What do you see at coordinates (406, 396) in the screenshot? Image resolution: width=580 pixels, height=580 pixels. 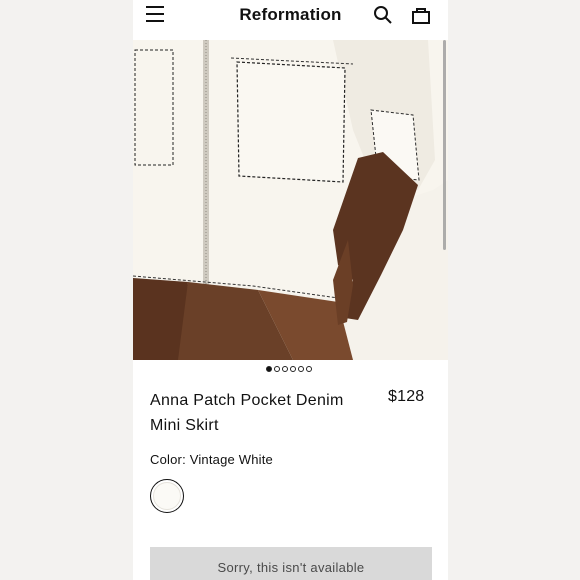 I see `product-price: $128` at bounding box center [406, 396].